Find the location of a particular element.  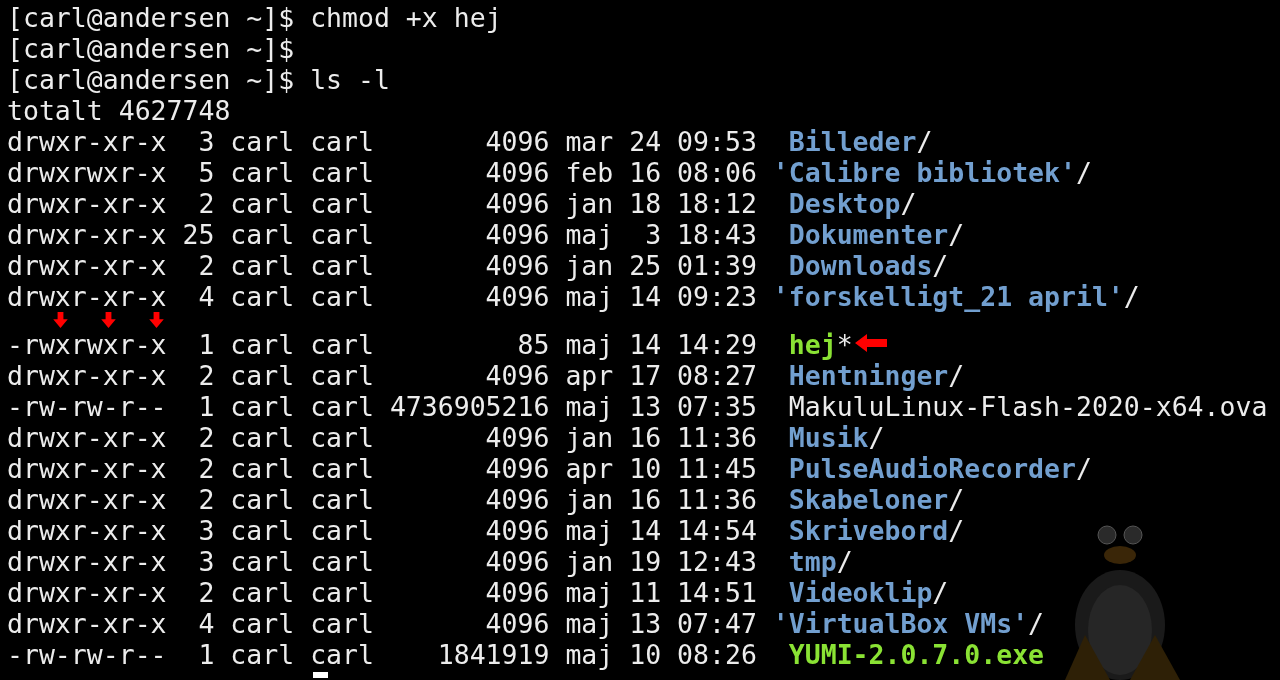

type-indicator: * is located at coordinates (844, 344).